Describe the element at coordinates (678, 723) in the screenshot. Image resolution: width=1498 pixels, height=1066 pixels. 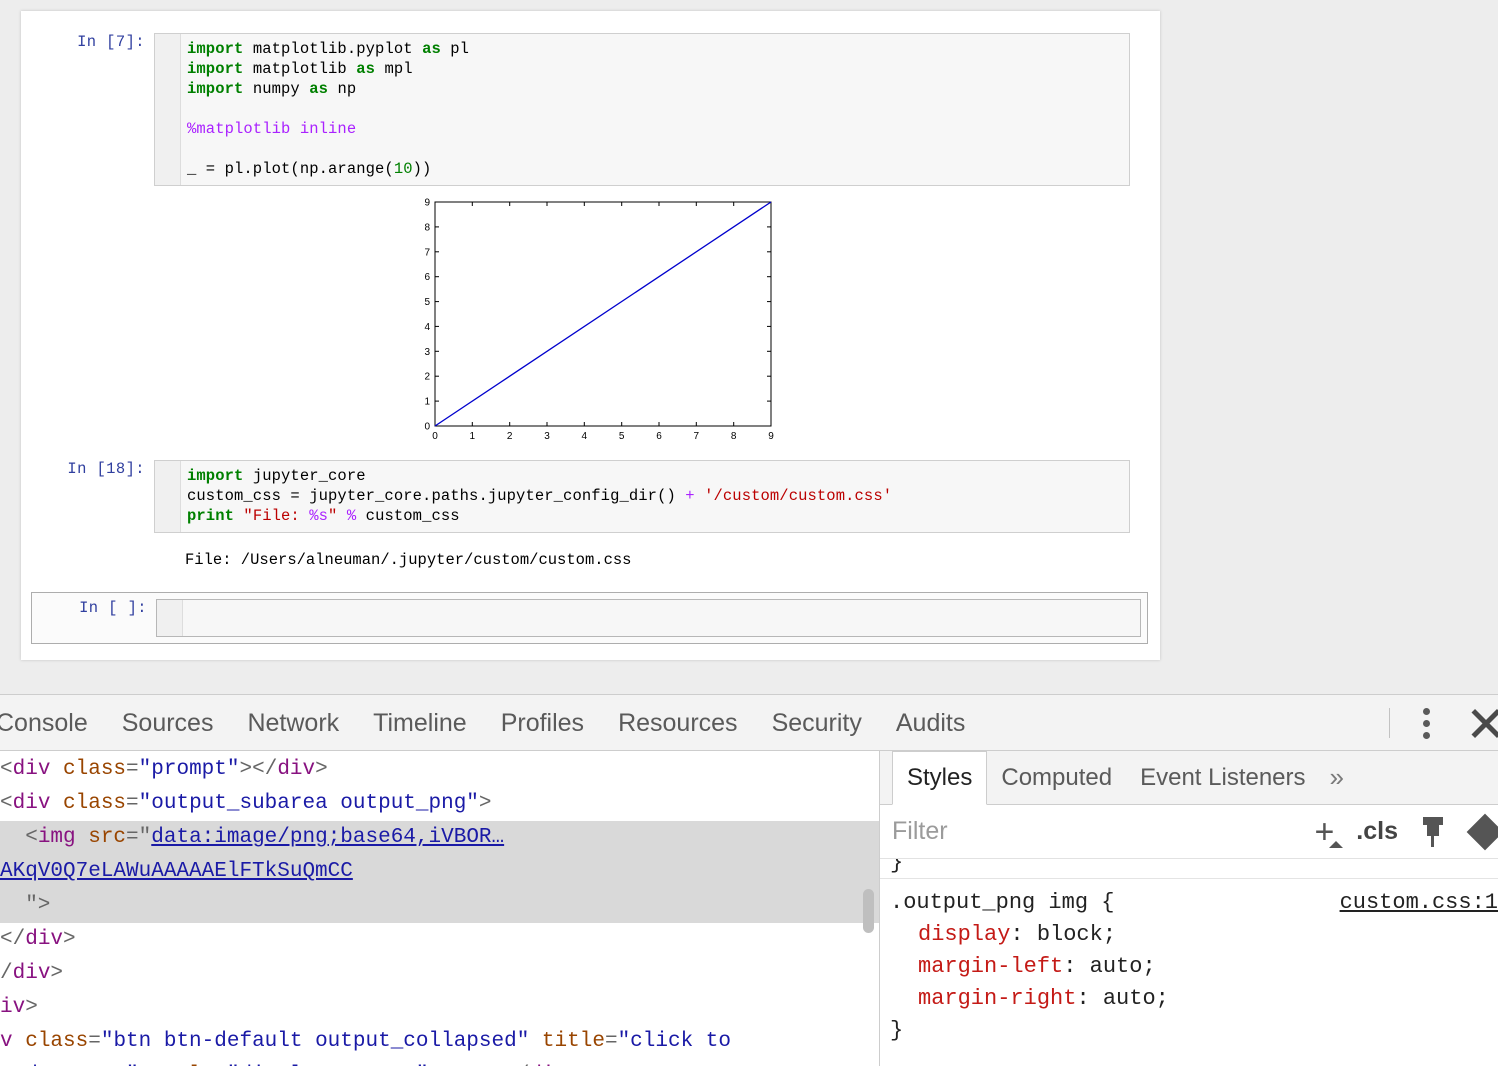
I see `devtools-tab-resources: Resources` at that location.